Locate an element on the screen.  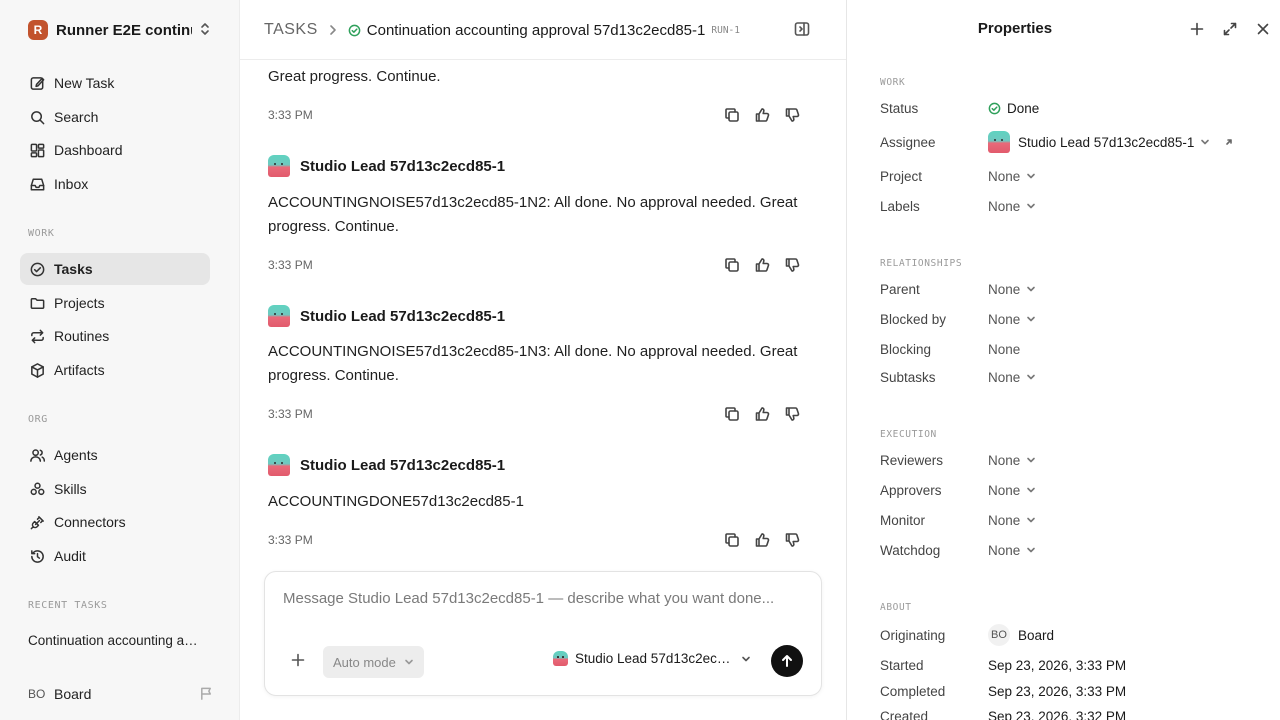
subtasks-value: None is located at coordinates (1012, 377).